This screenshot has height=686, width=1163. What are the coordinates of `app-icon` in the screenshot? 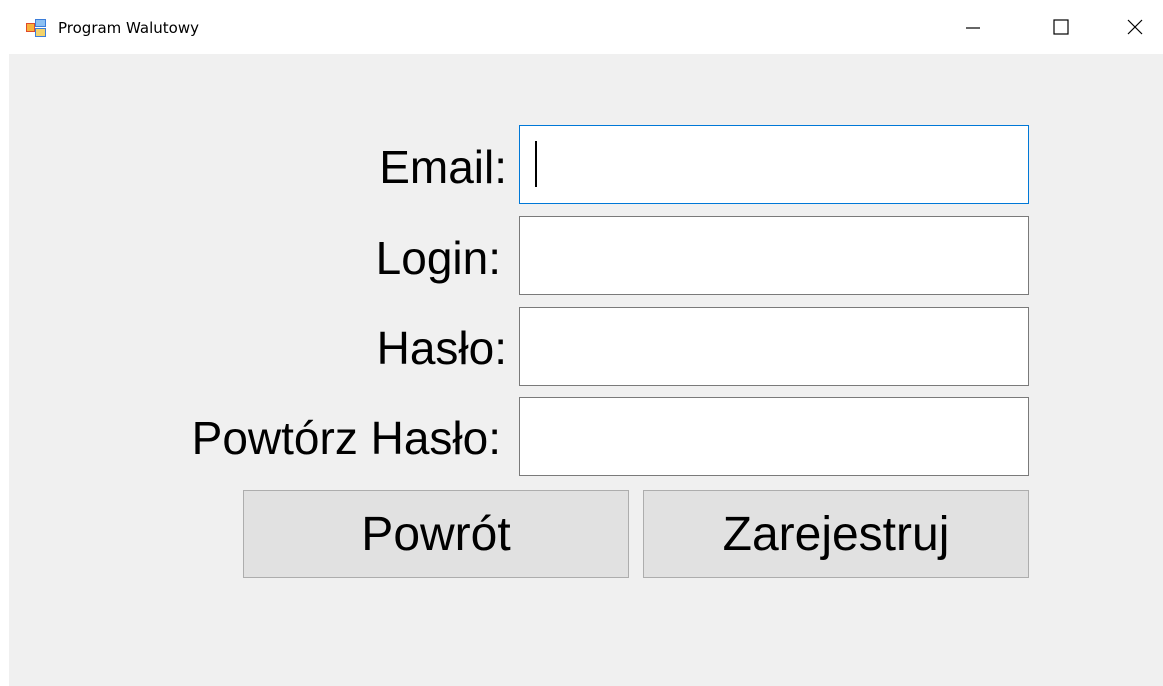 It's located at (36, 28).